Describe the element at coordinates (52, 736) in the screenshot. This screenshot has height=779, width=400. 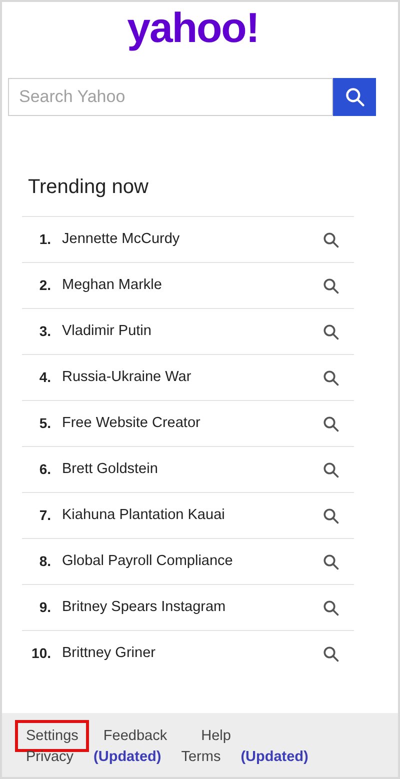
I see `footer-link: Settings` at that location.